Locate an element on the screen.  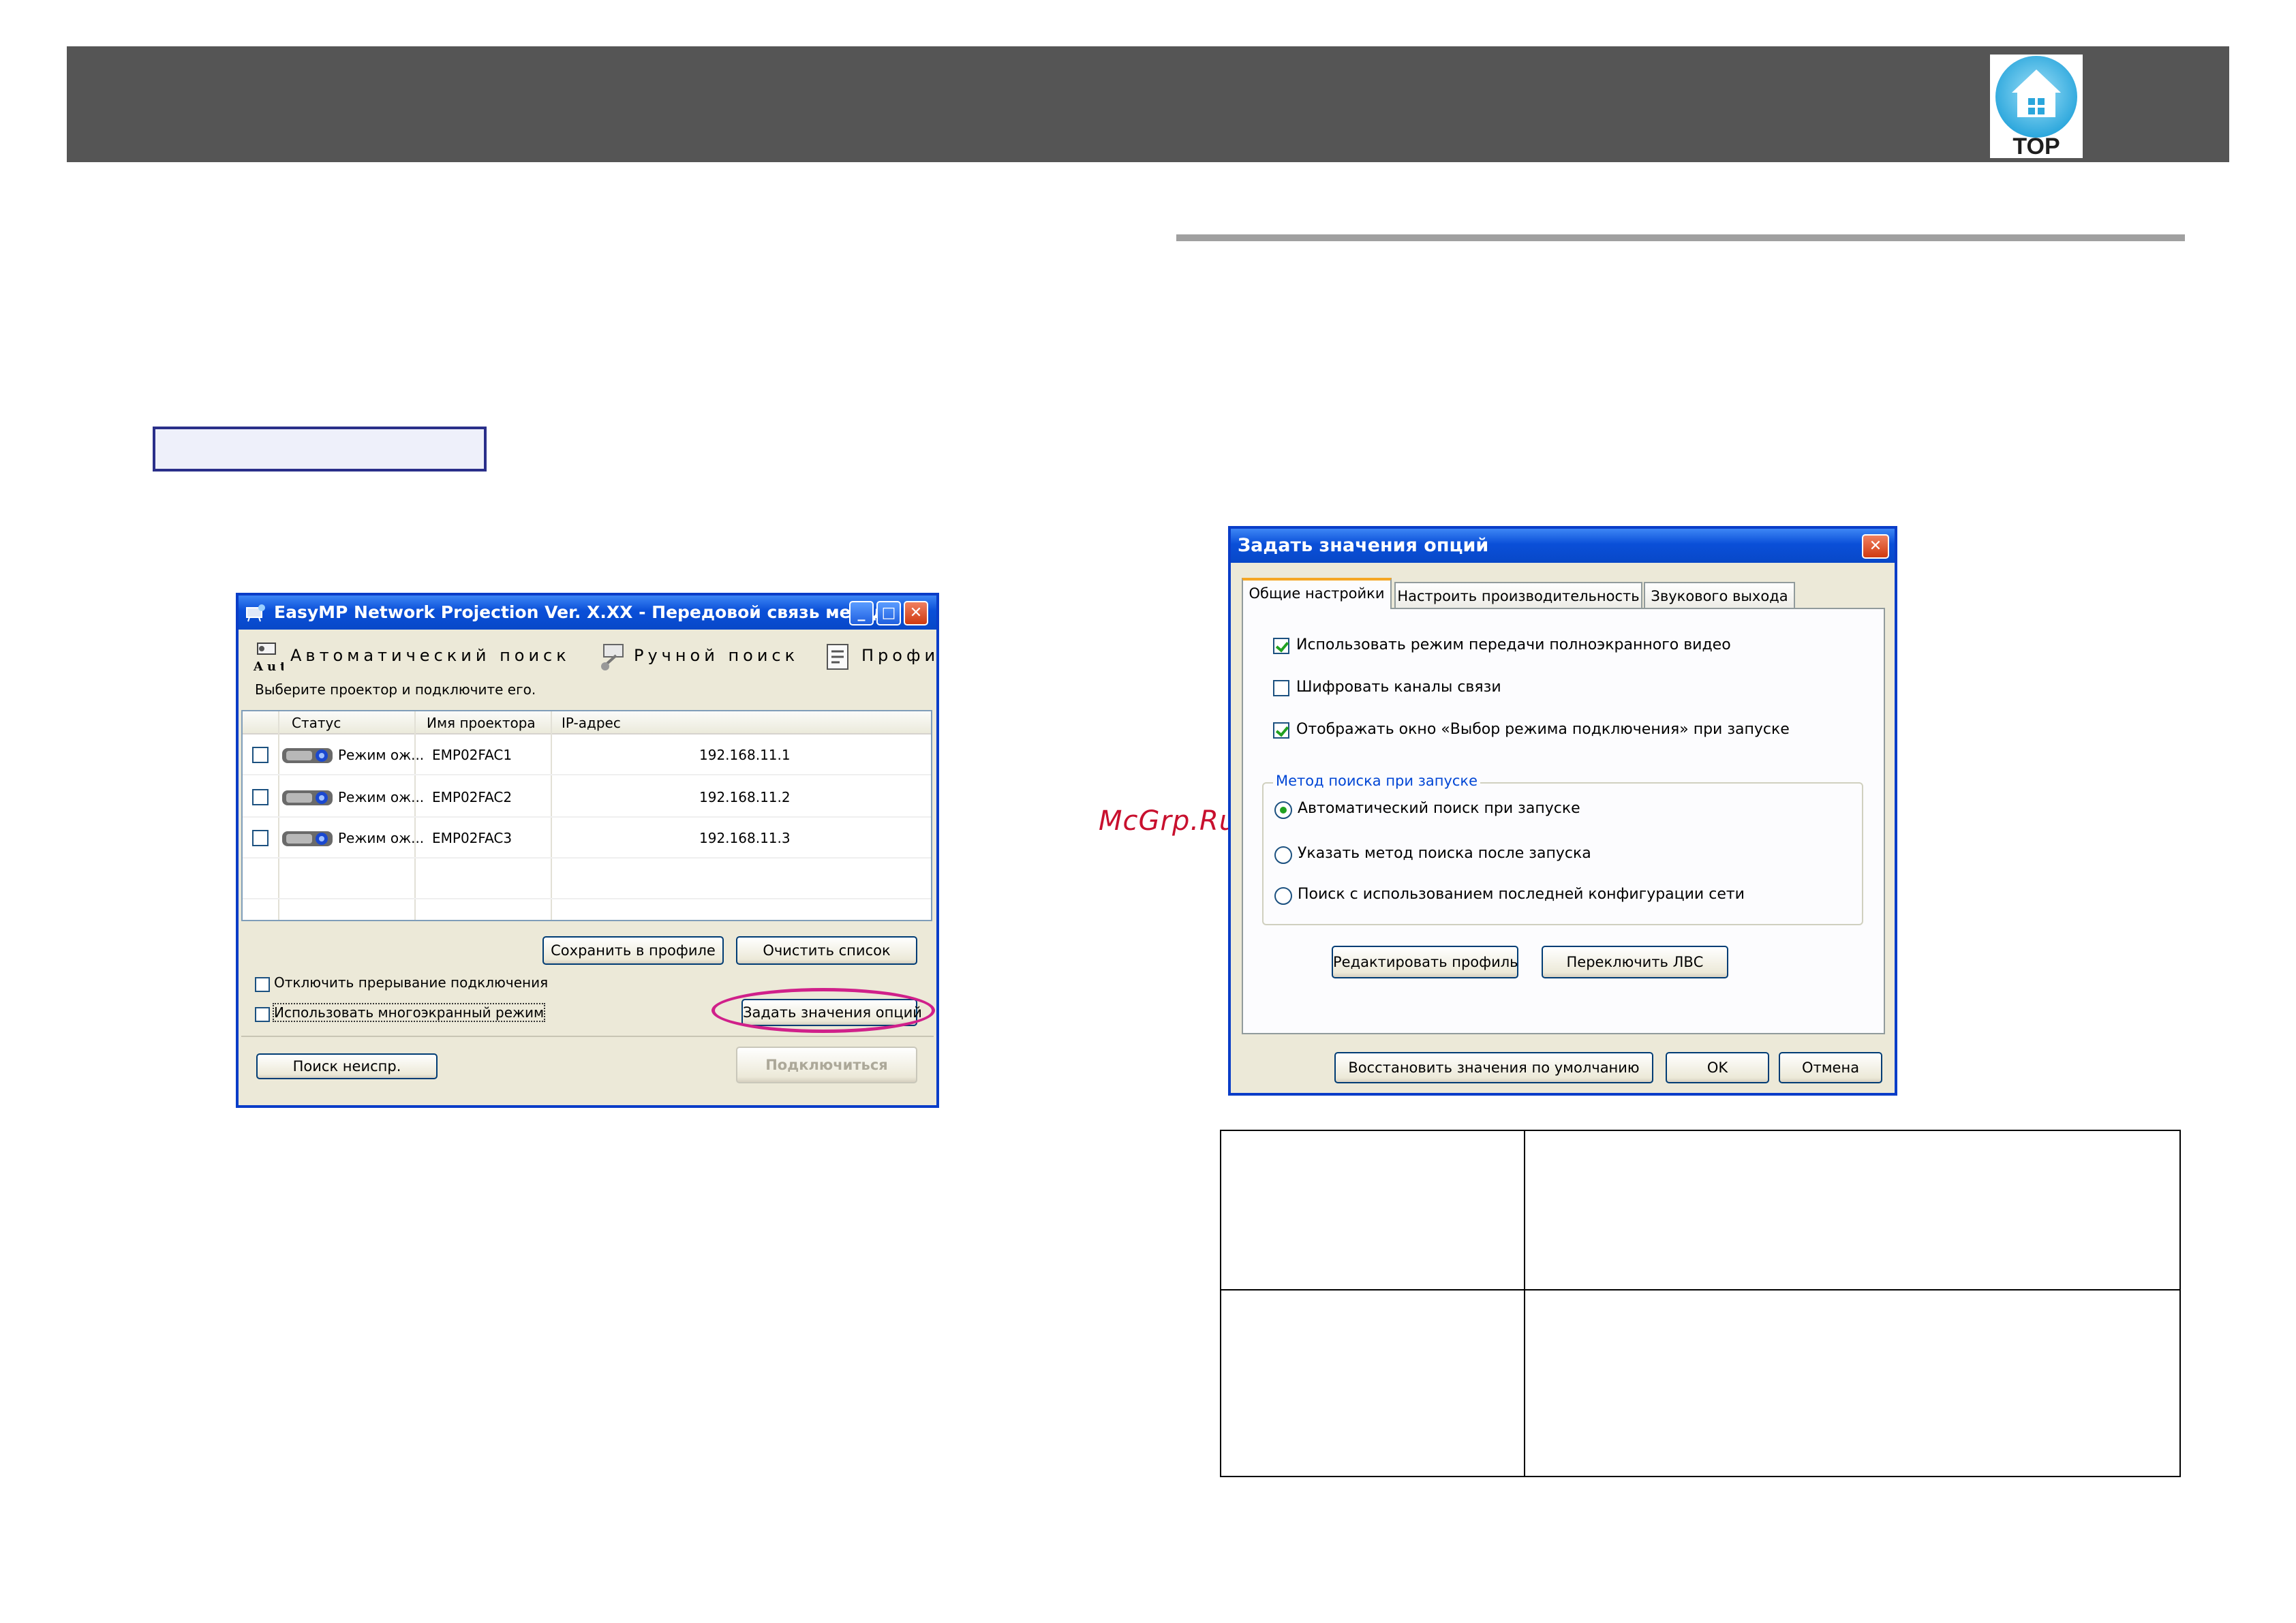
encrypt-channels-checkbox is located at coordinates (1281, 688).